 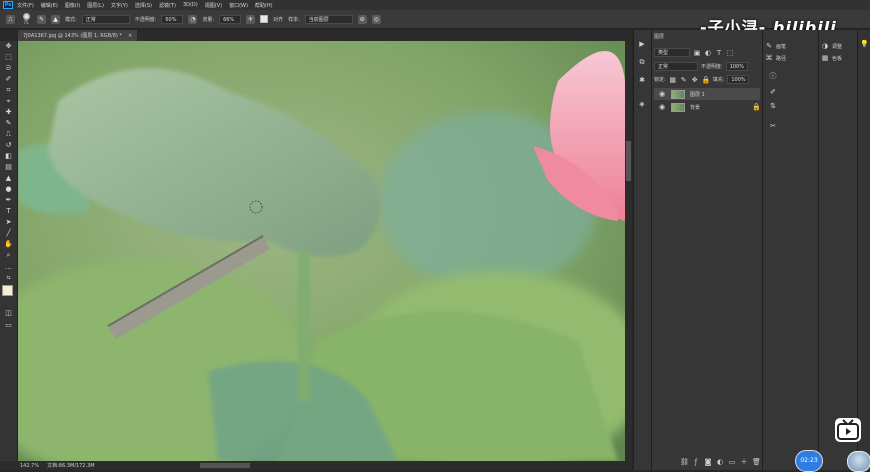 What do you see at coordinates (8, 101) in the screenshot?
I see `eyedropper-tool-icon: ⌖` at bounding box center [8, 101].